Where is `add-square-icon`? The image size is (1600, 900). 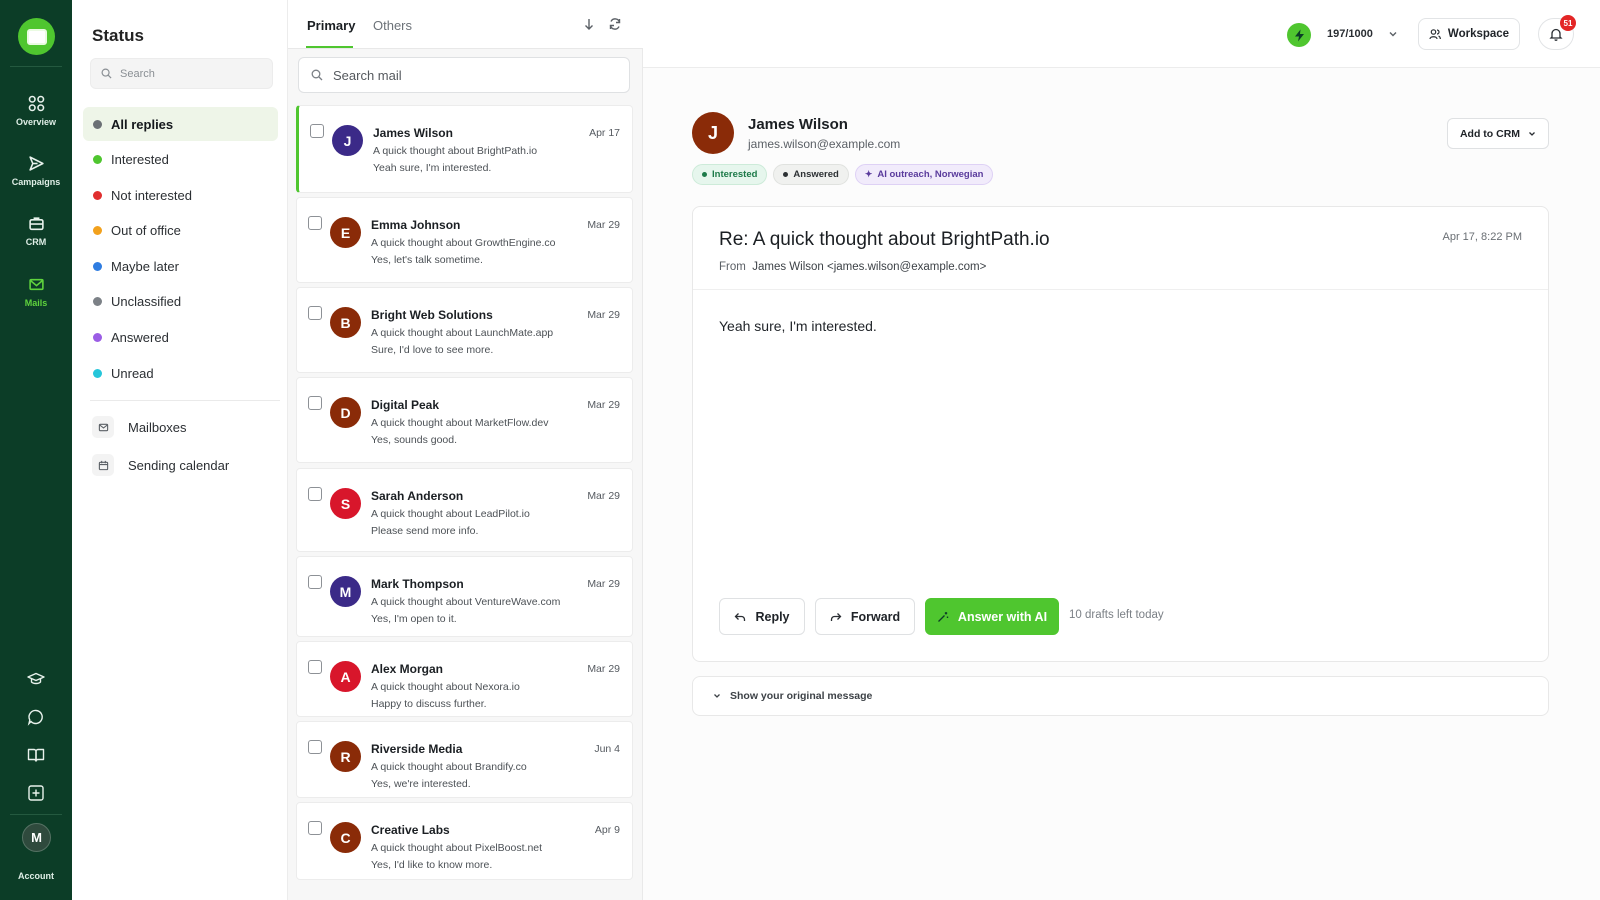 add-square-icon is located at coordinates (36, 793).